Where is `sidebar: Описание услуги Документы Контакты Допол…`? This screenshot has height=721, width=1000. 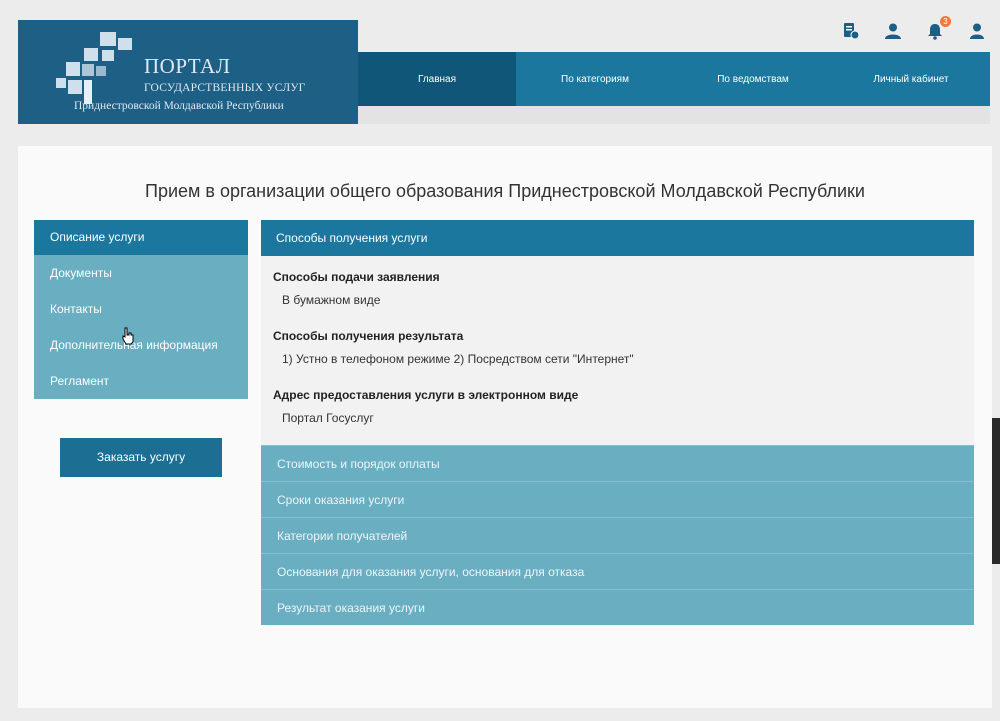
sidebar: Описание услуги Документы Контакты Допол… is located at coordinates (141, 309).